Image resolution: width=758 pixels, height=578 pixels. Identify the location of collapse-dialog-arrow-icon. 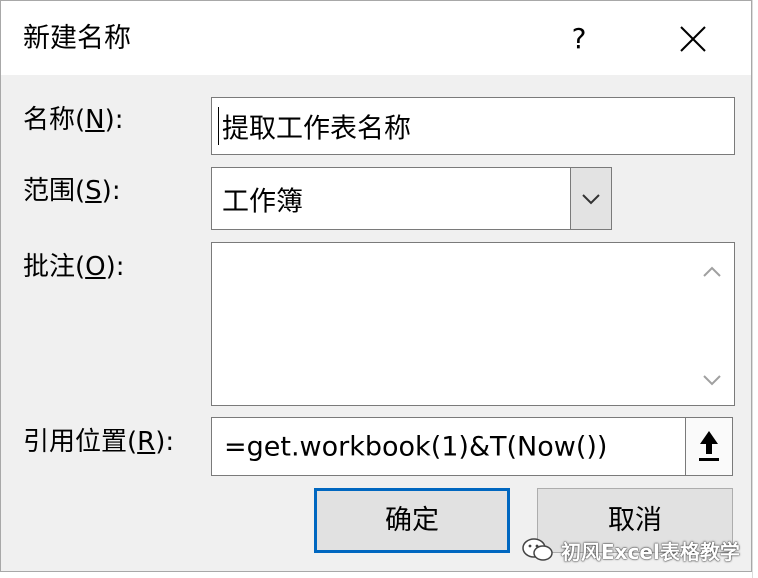
(709, 446).